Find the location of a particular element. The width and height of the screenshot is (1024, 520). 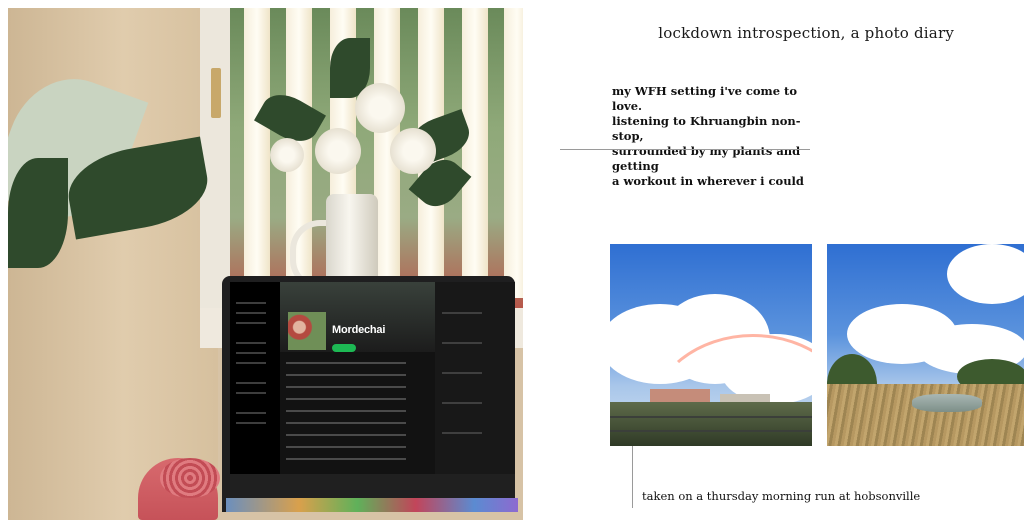

caption-divider is located at coordinates (632, 477).